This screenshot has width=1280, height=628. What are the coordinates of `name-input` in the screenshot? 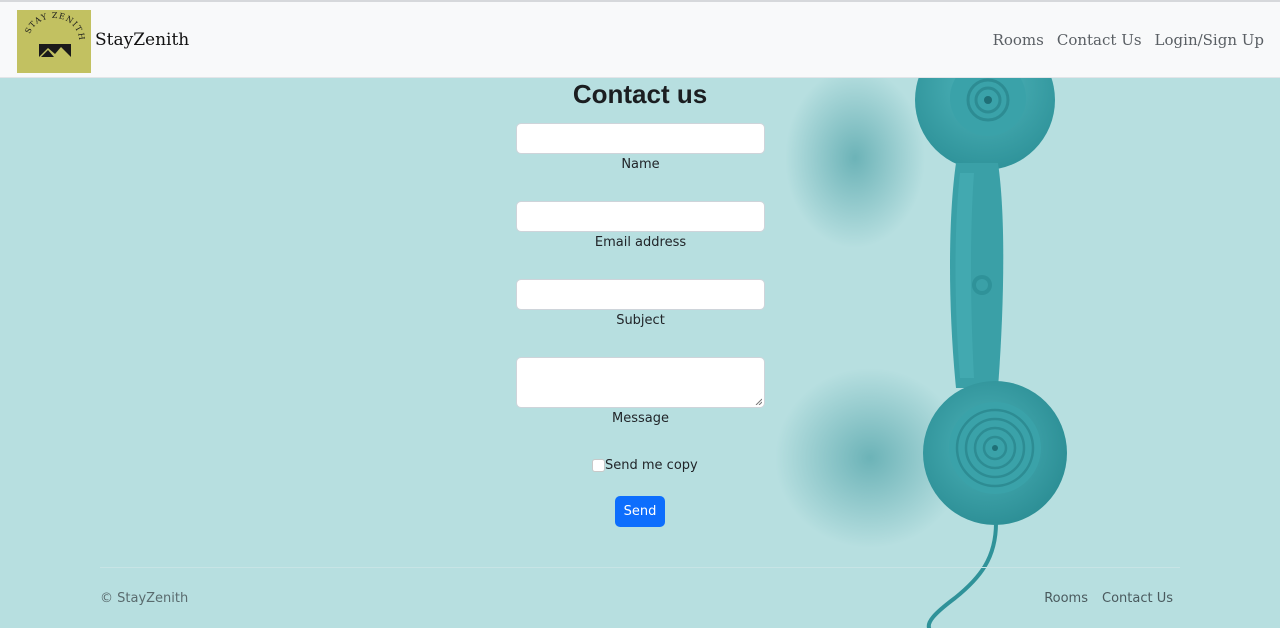 It's located at (640, 138).